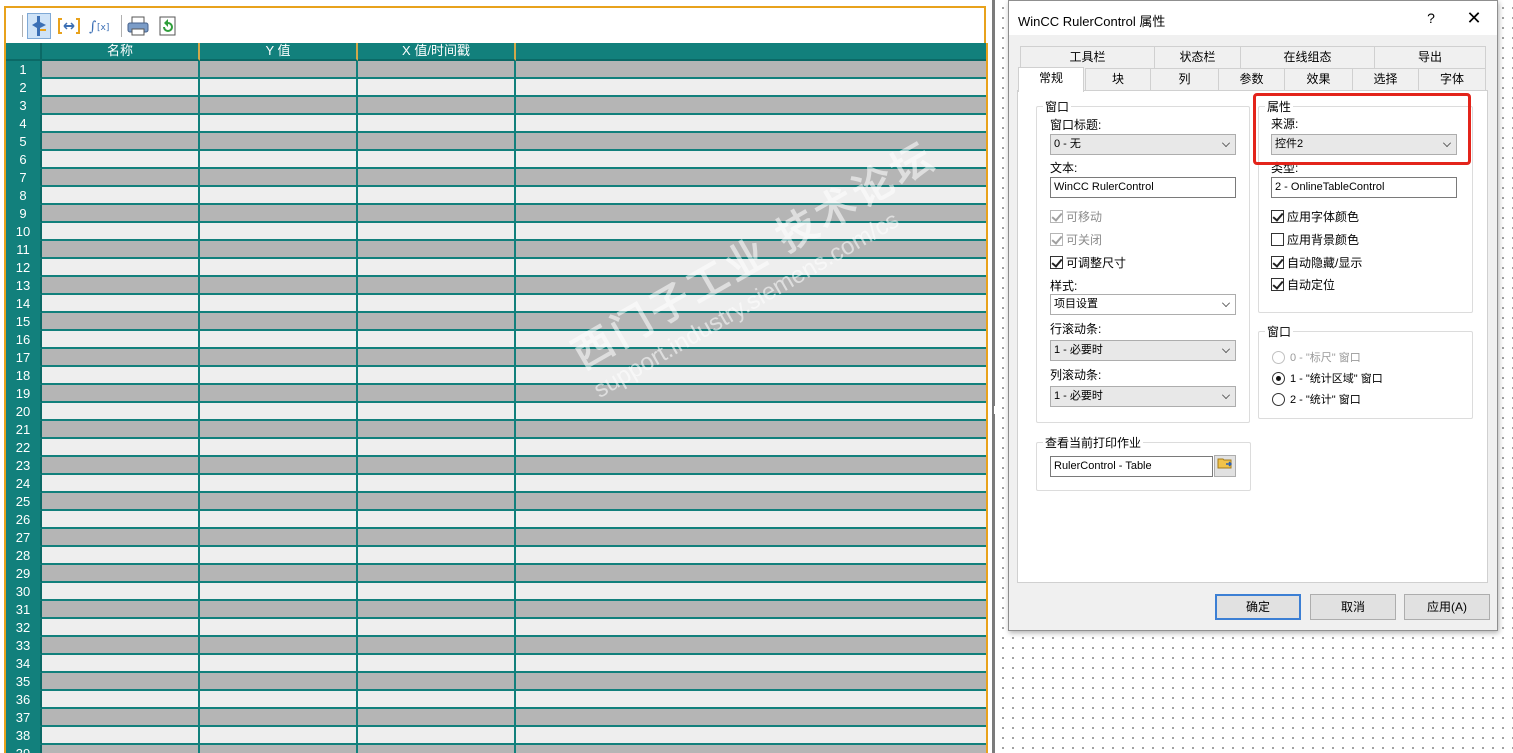  What do you see at coordinates (1385, 79) in the screenshot?
I see `tab-selection: 选择` at bounding box center [1385, 79].